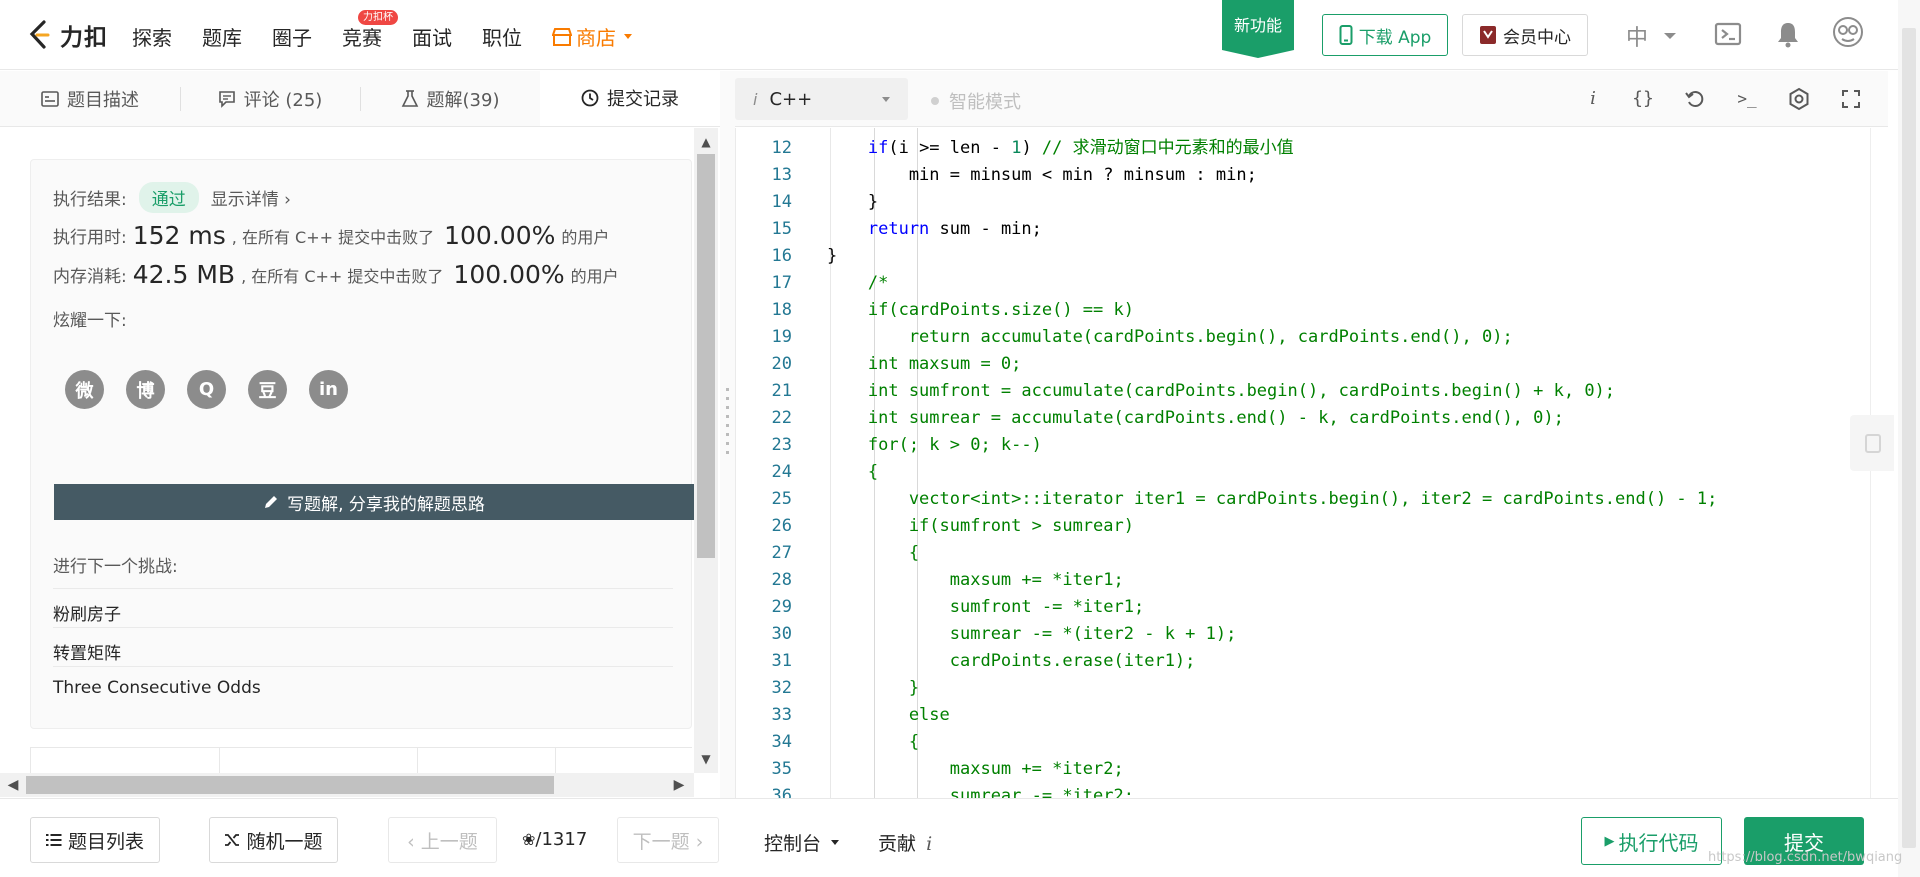  What do you see at coordinates (590, 97) in the screenshot?
I see `clock-icon` at bounding box center [590, 97].